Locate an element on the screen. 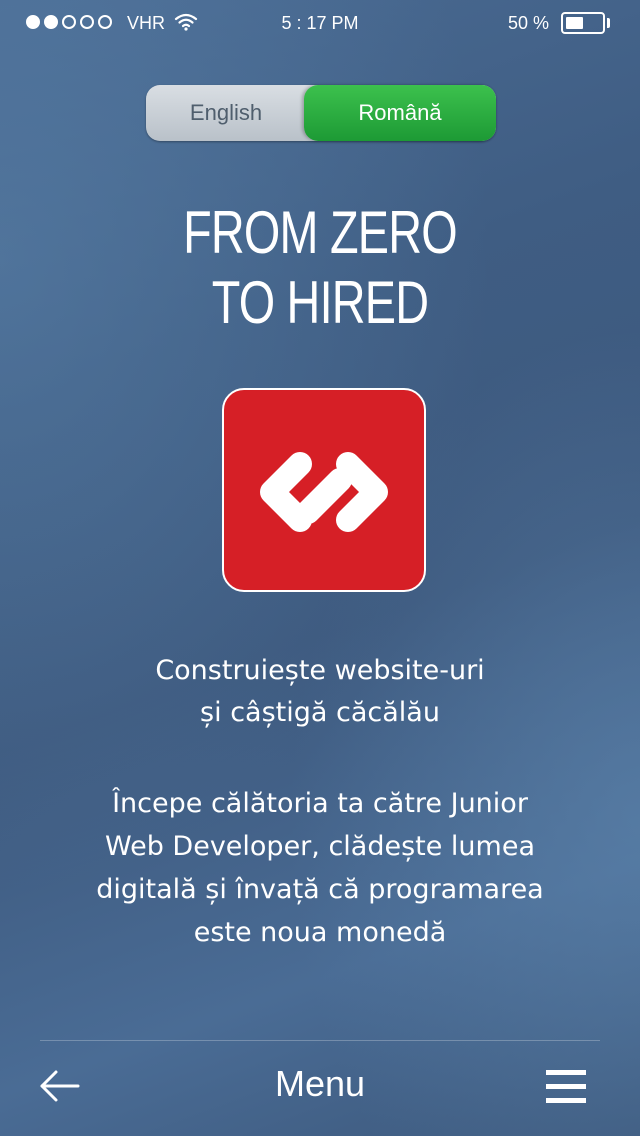 This screenshot has height=1136, width=640. description-line-4: este noua monedă is located at coordinates (320, 932).